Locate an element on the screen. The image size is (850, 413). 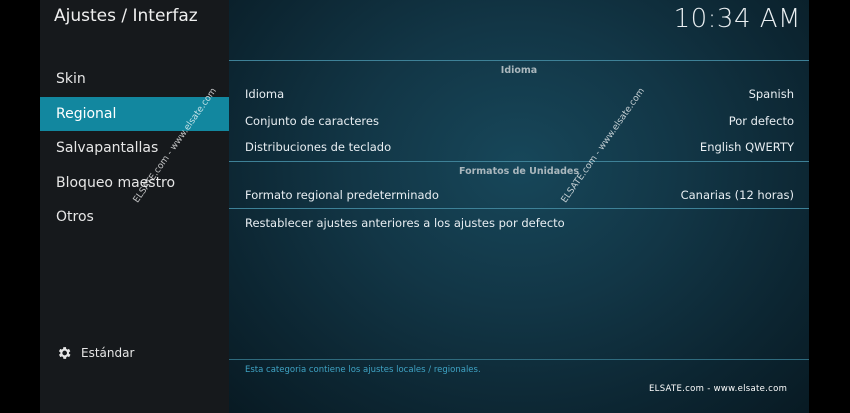
settings-level-label: Estándar is located at coordinates (108, 353).